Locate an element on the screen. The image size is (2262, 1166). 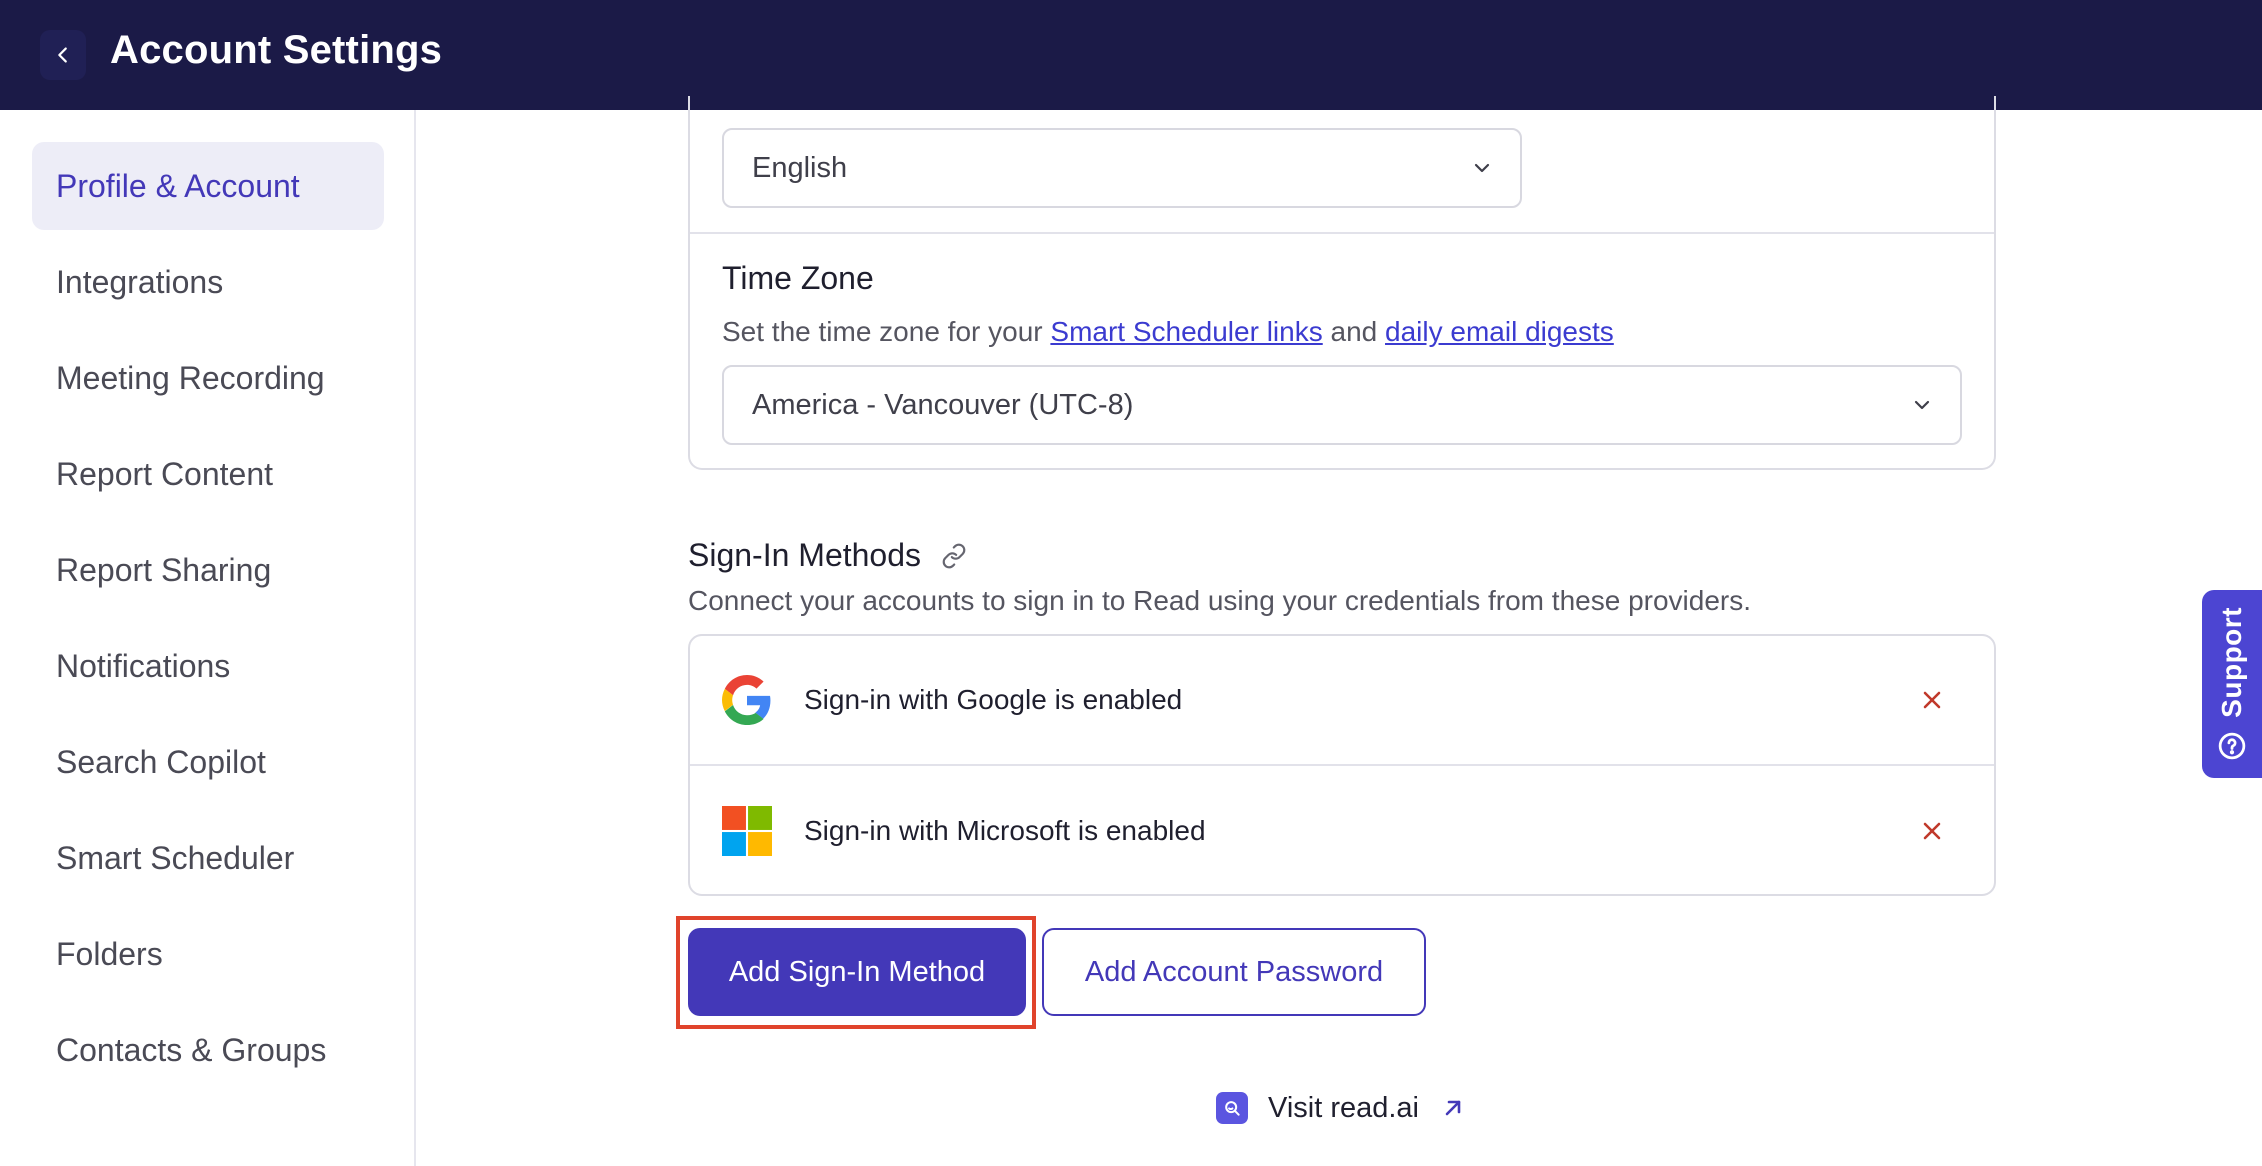
language-select: English is located at coordinates (1122, 168).